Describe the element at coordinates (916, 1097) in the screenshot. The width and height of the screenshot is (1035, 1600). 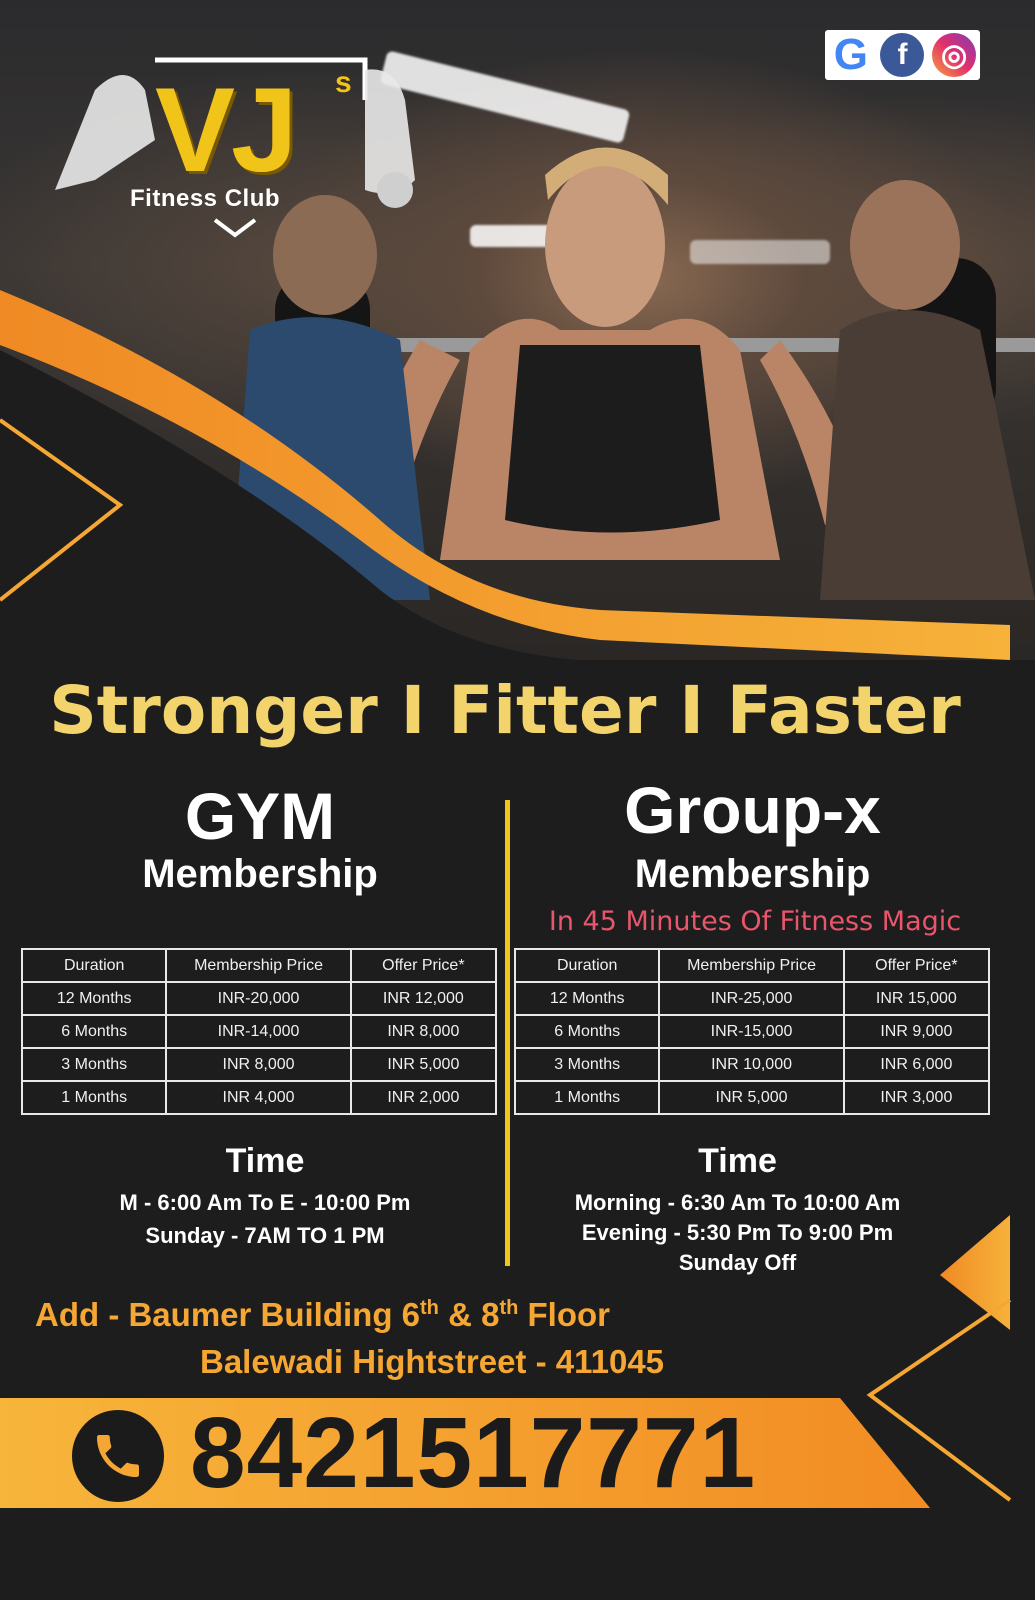
I see `offer-cell: INR 3,000` at that location.